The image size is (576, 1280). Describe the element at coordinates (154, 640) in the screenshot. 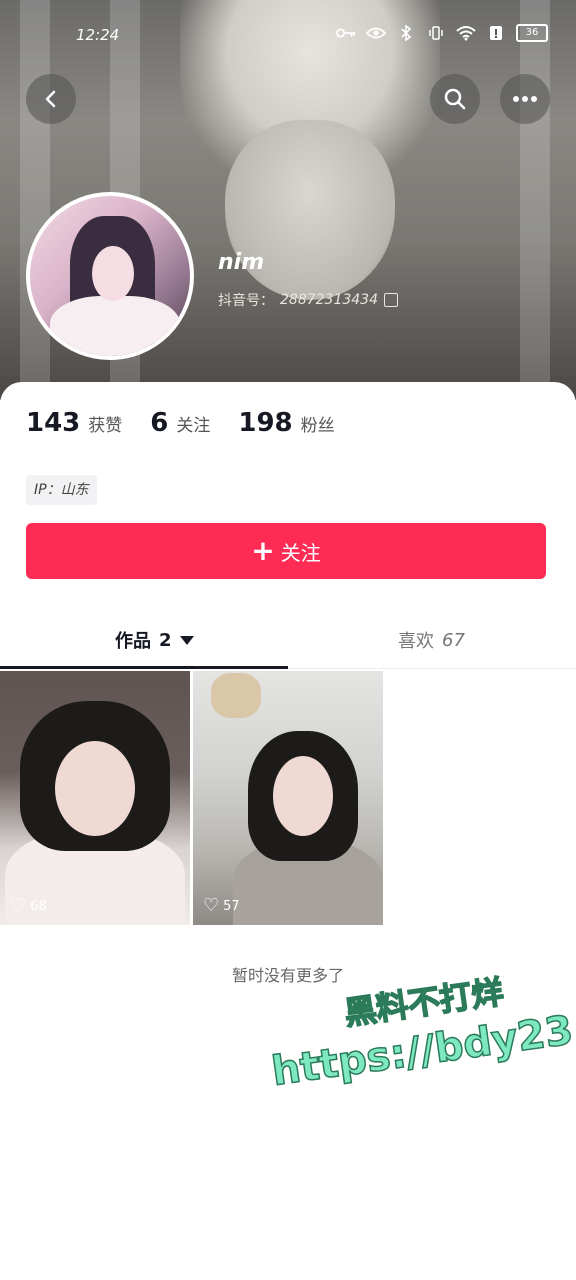

I see `tab-works: 作品 2` at that location.